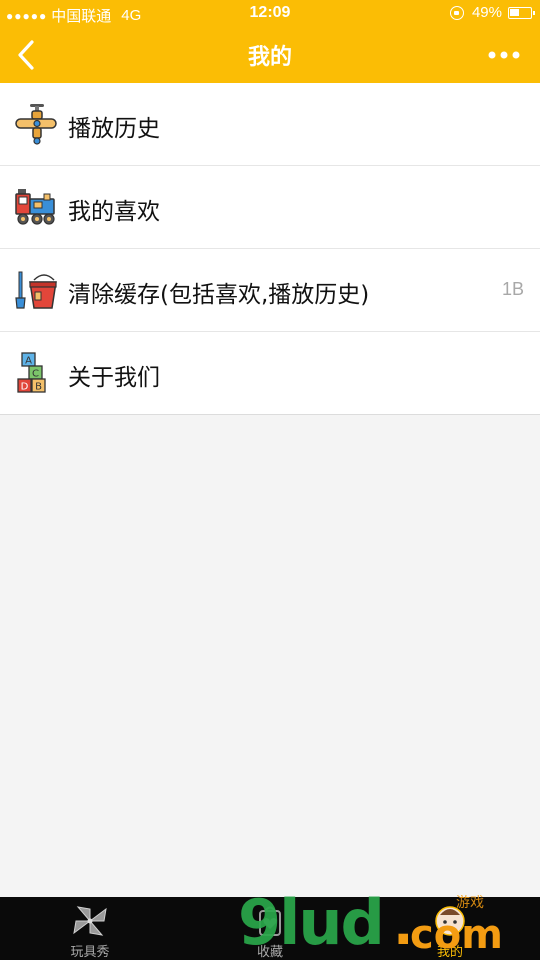 The height and width of the screenshot is (960, 540). I want to click on tab-label: 我的, so click(449, 952).